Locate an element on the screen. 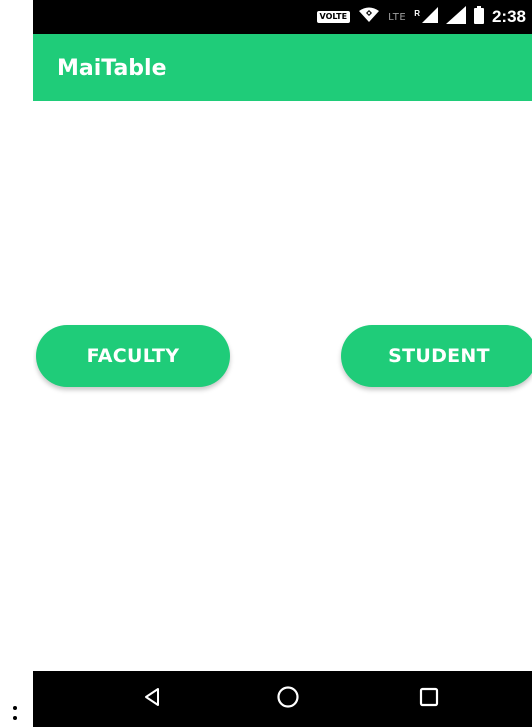  home-circle-icon is located at coordinates (288, 699).